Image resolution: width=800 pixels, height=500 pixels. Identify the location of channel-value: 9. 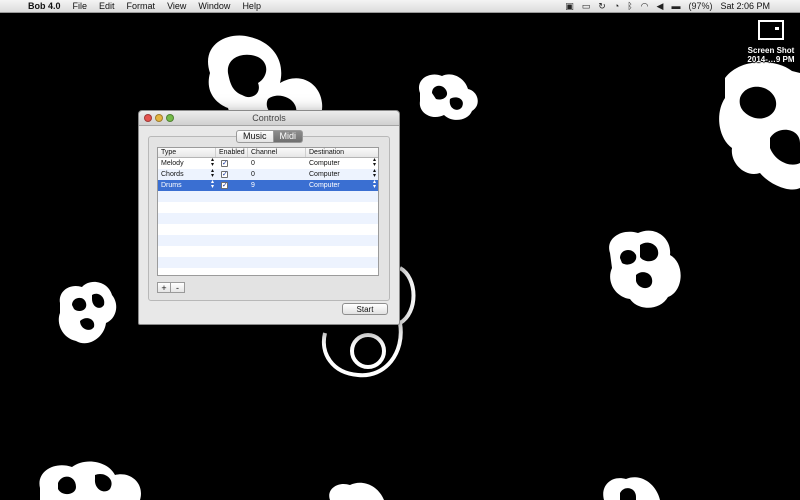
(277, 185).